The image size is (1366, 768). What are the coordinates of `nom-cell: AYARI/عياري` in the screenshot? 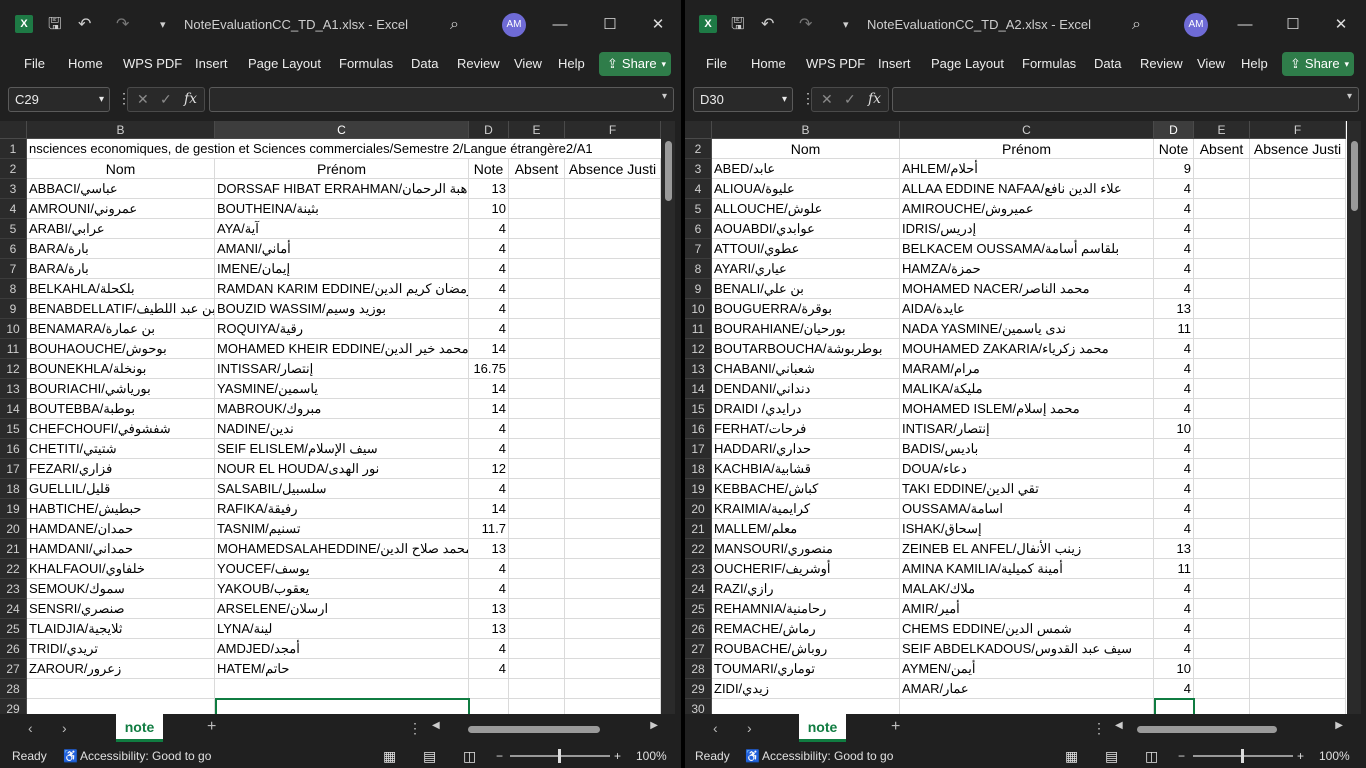 It's located at (806, 269).